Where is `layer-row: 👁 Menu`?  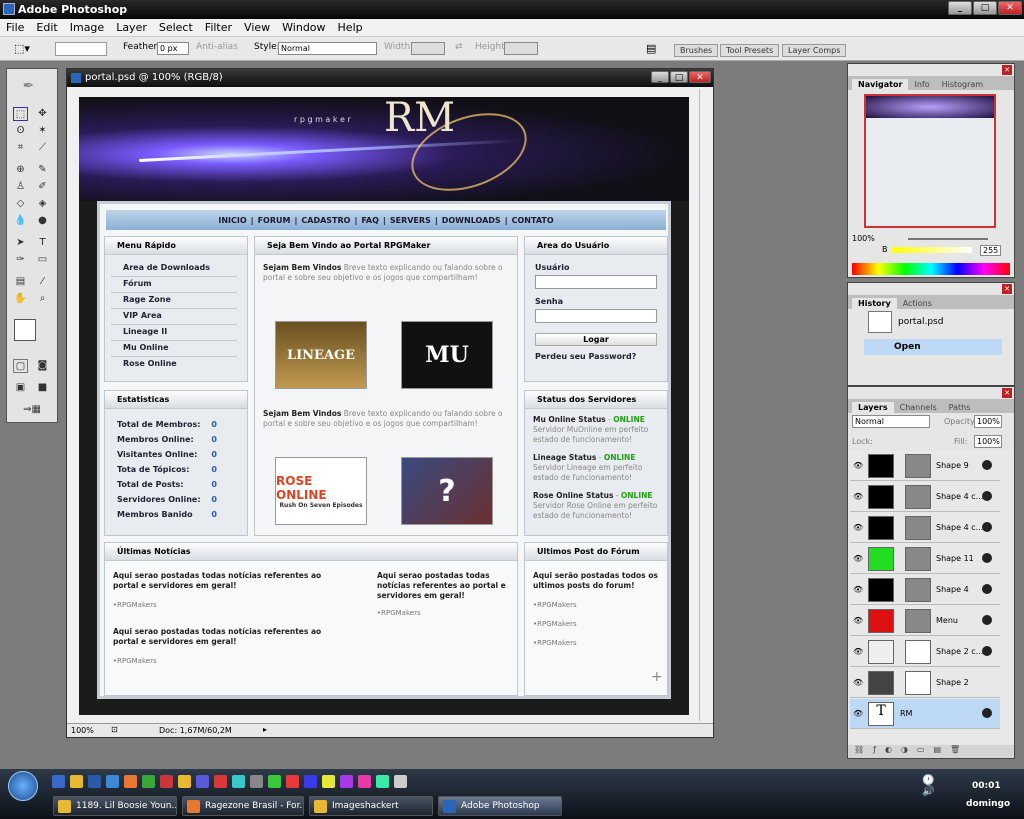
layer-row: 👁 Menu is located at coordinates (925, 621).